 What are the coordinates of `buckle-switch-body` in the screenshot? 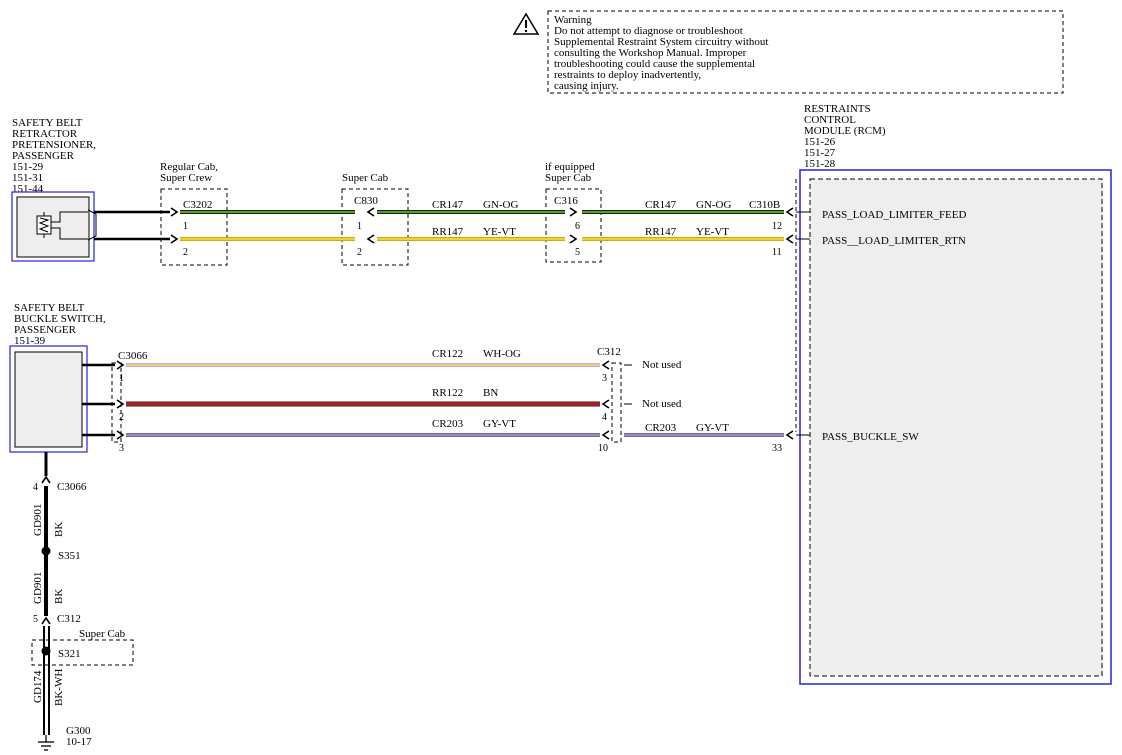 It's located at (48, 399).